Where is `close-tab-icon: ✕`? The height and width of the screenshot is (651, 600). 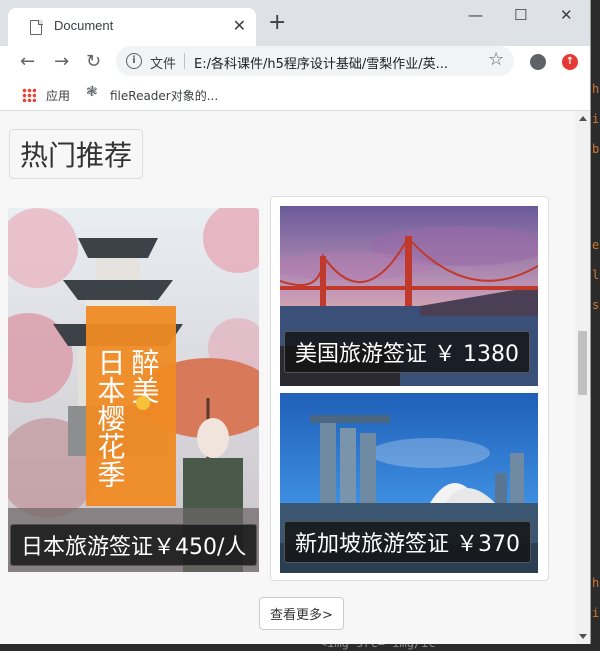 close-tab-icon: ✕ is located at coordinates (239, 25).